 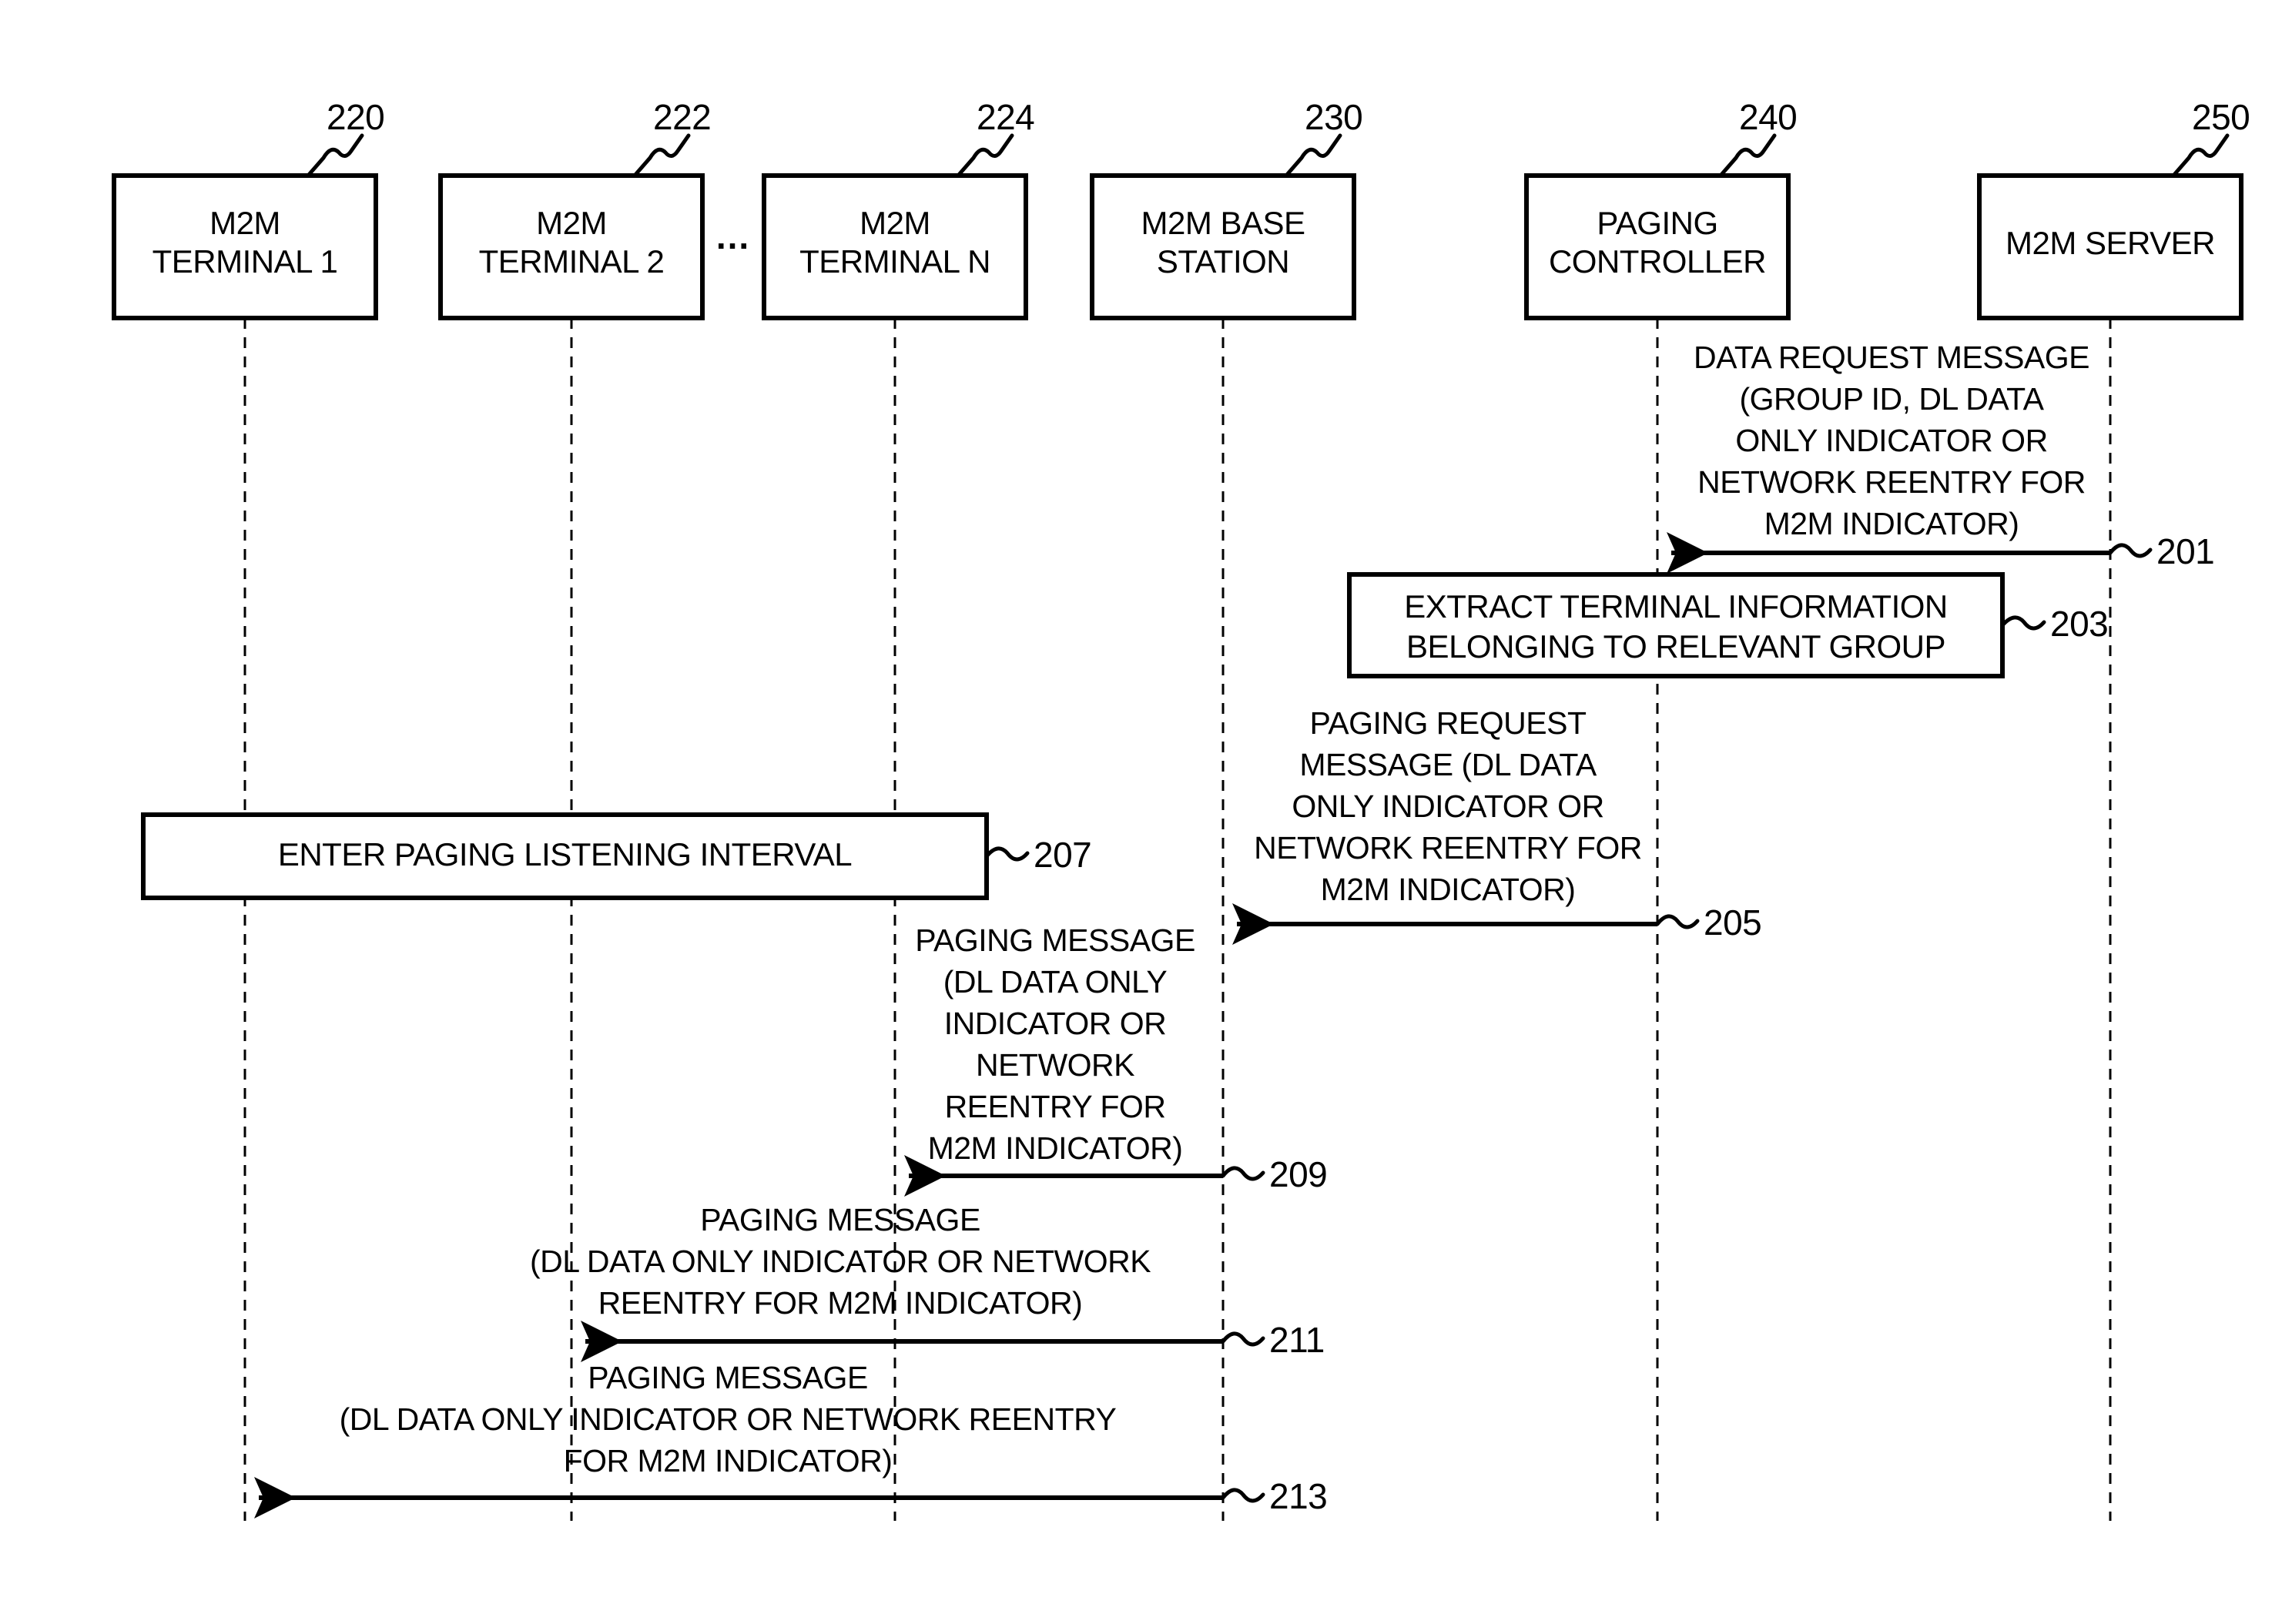 What do you see at coordinates (1892, 357) in the screenshot?
I see `message-201-line1: DATA REQUEST MESSAGE` at bounding box center [1892, 357].